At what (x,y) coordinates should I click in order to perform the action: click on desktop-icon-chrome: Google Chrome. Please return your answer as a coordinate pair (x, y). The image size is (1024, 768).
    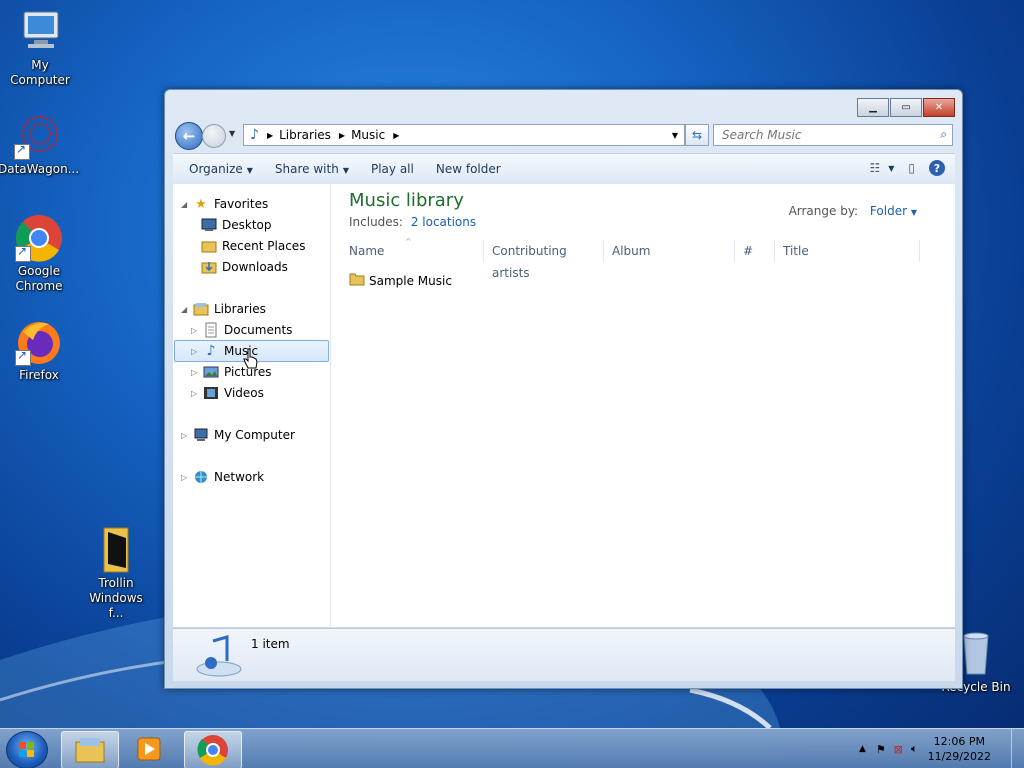
    Looking at the image, I should click on (39, 254).